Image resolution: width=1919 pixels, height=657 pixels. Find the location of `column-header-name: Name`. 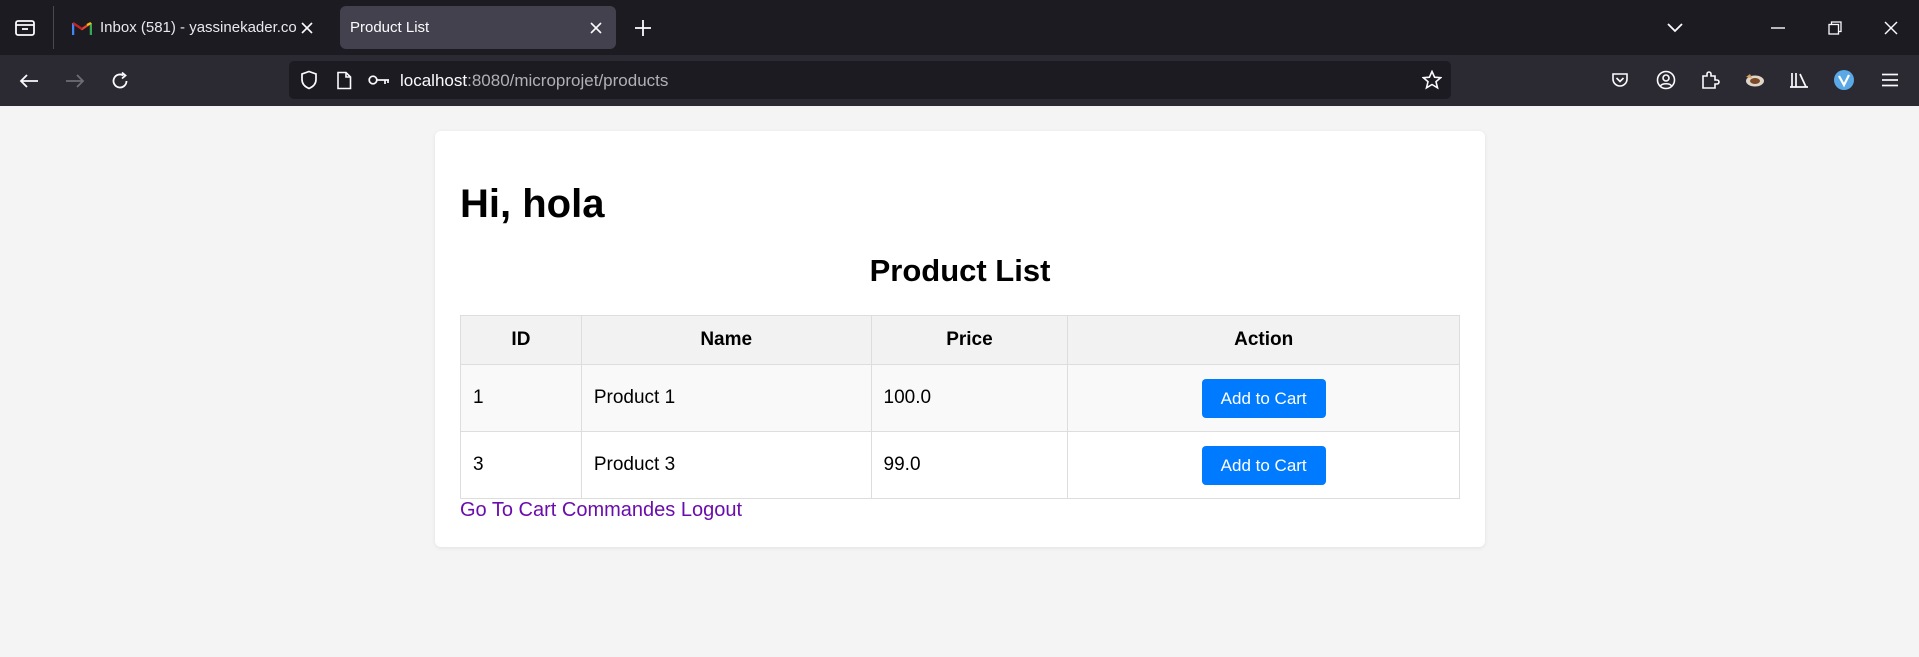

column-header-name: Name is located at coordinates (726, 340).